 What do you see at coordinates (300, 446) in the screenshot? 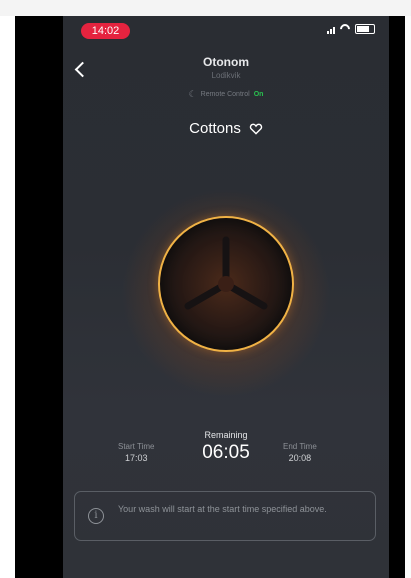
I see `end-time-label: End Time` at bounding box center [300, 446].